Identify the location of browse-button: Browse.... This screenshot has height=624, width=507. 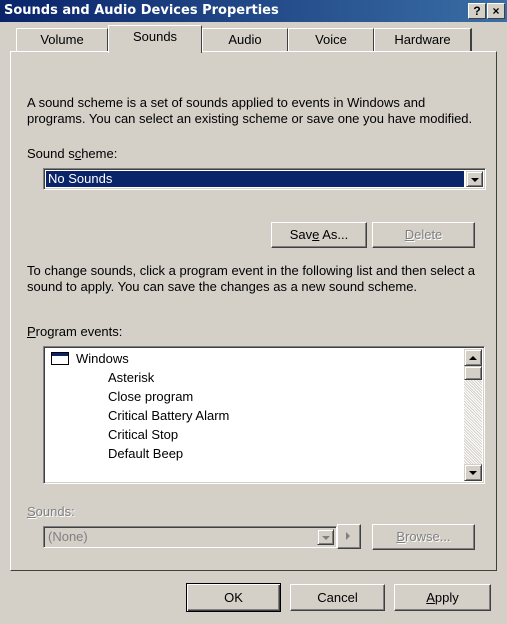
(423, 537).